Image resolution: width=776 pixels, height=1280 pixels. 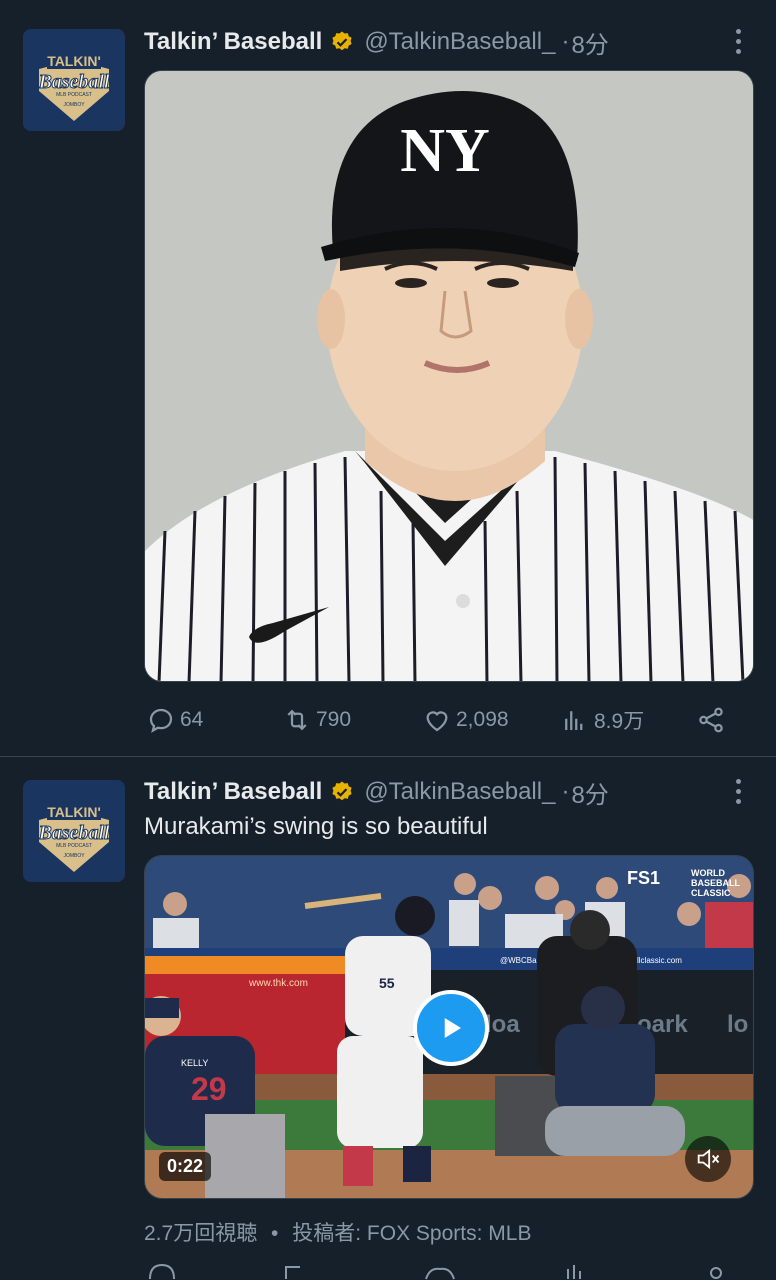 What do you see at coordinates (209, 1089) in the screenshot?
I see `svg-text: 29` at bounding box center [209, 1089].